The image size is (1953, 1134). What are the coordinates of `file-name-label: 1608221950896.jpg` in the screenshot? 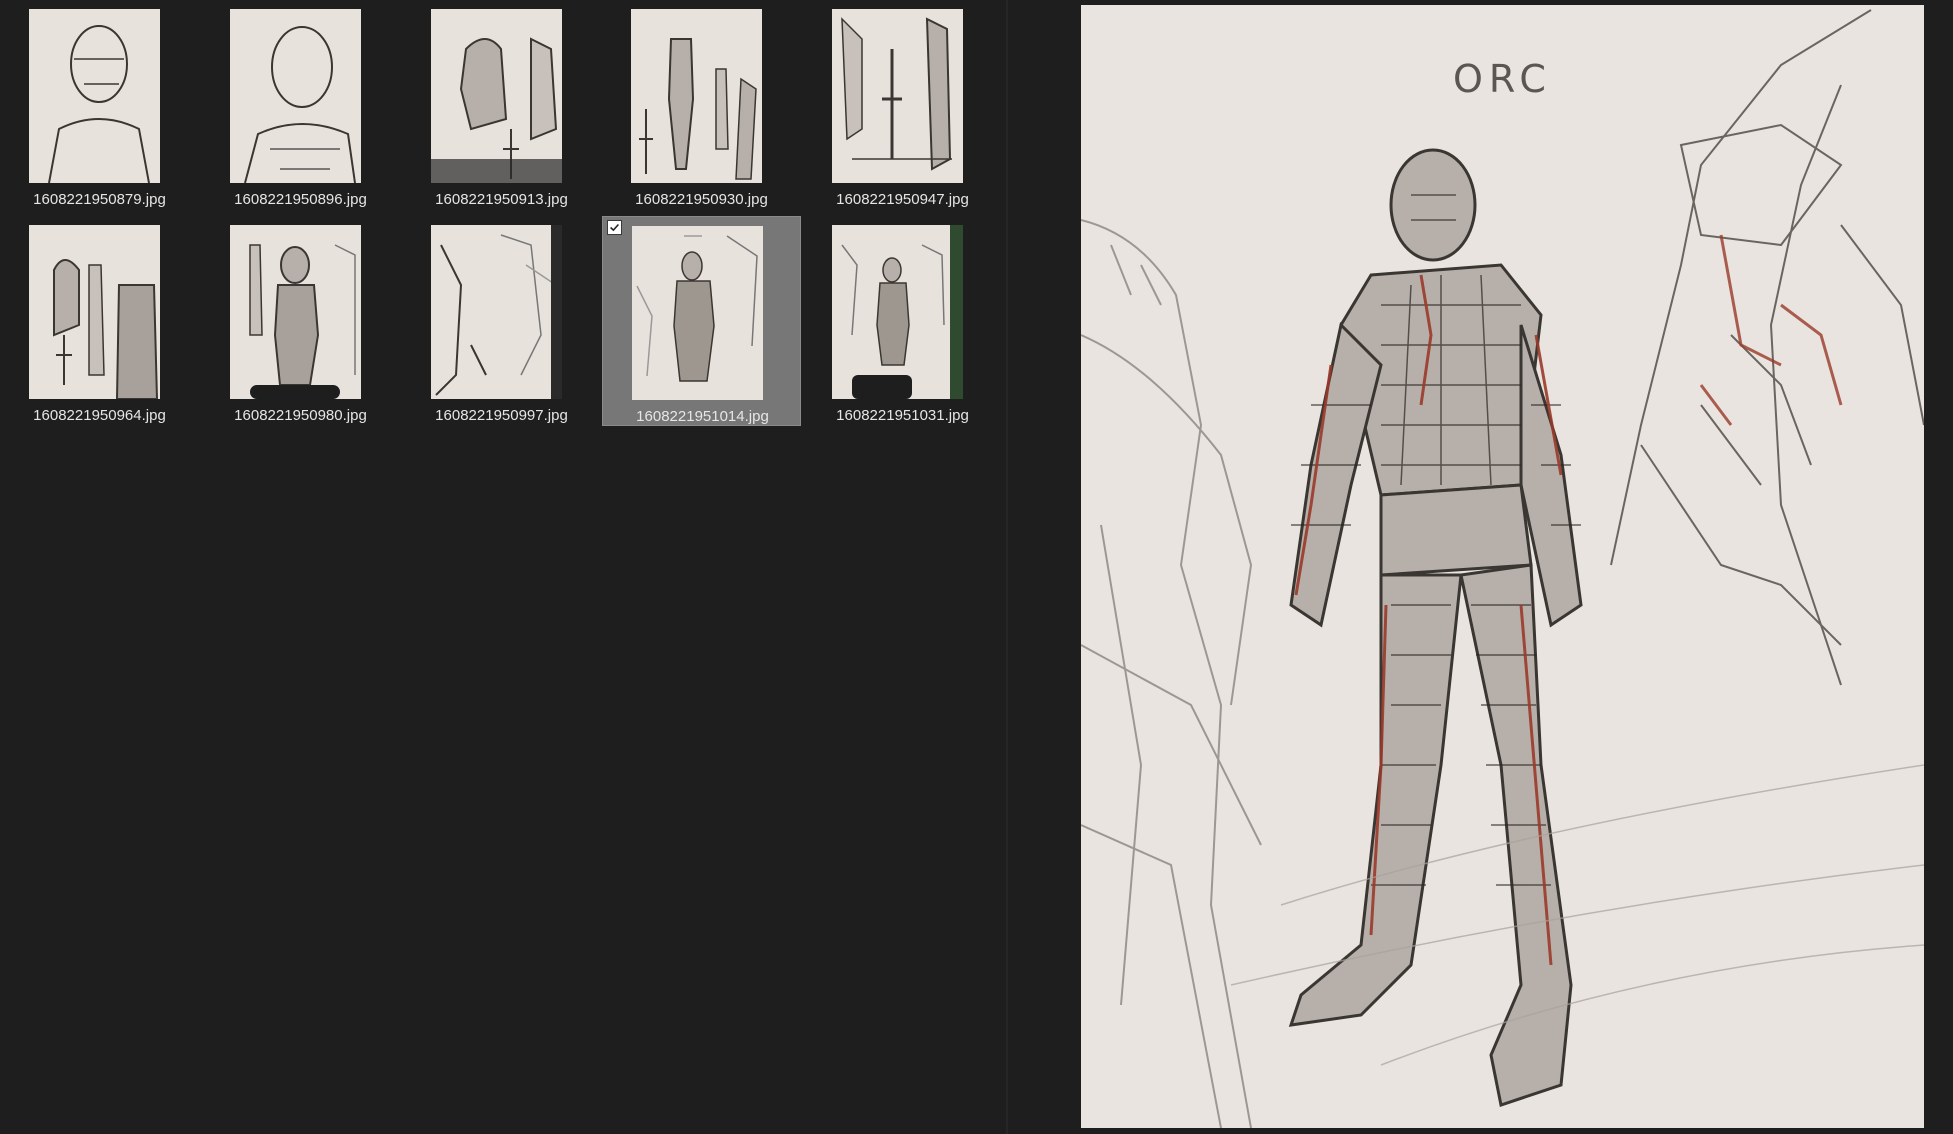 It's located at (300, 199).